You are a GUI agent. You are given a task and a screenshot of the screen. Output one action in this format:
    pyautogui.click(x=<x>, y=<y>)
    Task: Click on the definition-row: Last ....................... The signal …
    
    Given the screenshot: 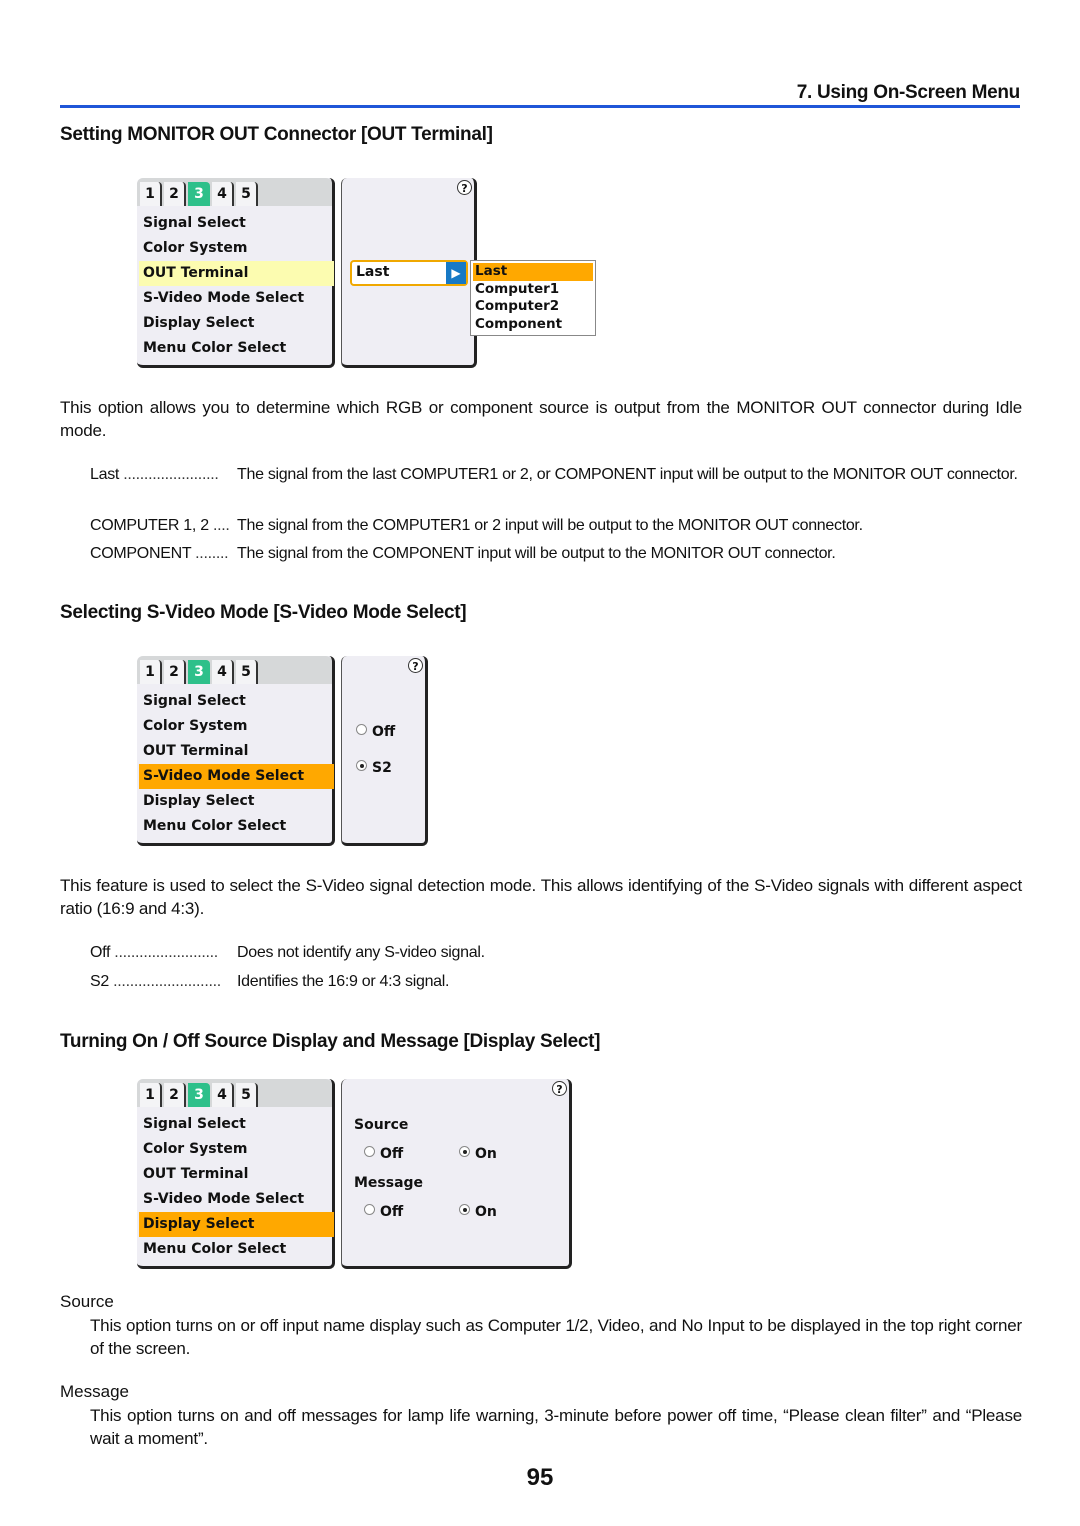 What is the action you would take?
    pyautogui.click(x=556, y=474)
    